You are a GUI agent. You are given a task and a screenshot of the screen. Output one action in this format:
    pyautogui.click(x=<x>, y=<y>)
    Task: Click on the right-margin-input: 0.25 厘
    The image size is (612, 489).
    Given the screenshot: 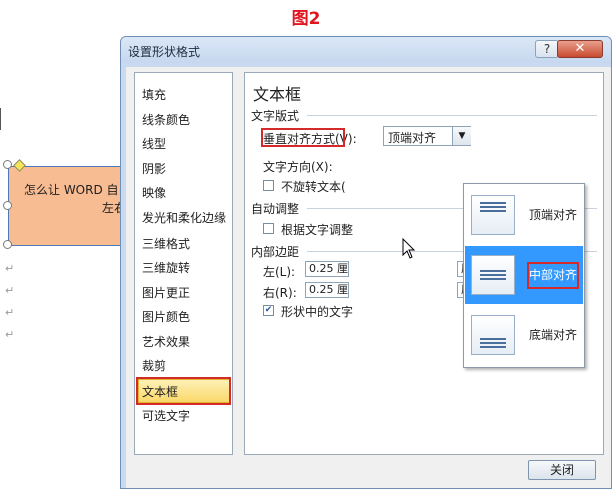 What is the action you would take?
    pyautogui.click(x=327, y=290)
    